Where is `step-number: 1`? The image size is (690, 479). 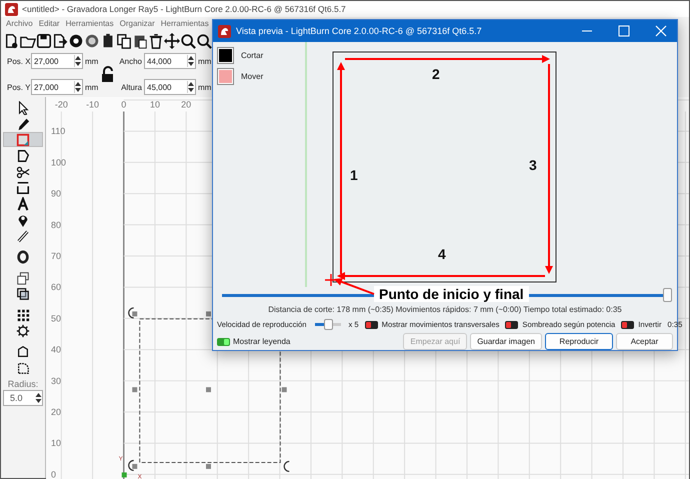
step-number: 1 is located at coordinates (354, 175).